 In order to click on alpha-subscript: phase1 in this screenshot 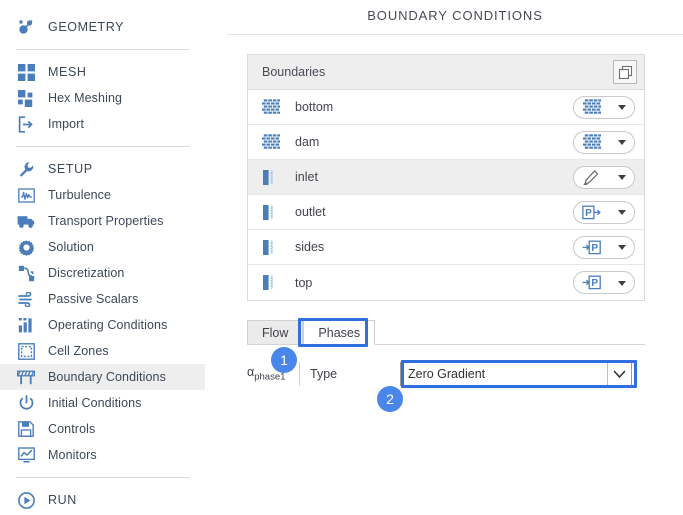, I will do `click(270, 377)`.